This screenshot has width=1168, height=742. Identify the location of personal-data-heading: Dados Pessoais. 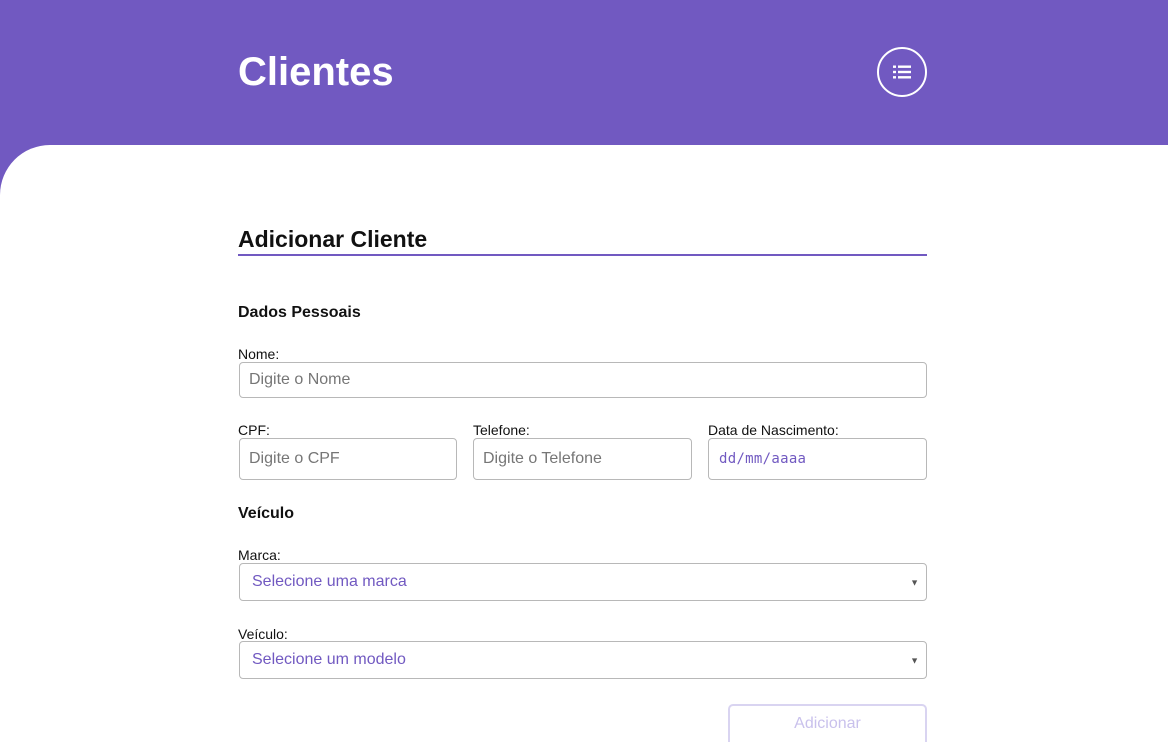
(299, 312).